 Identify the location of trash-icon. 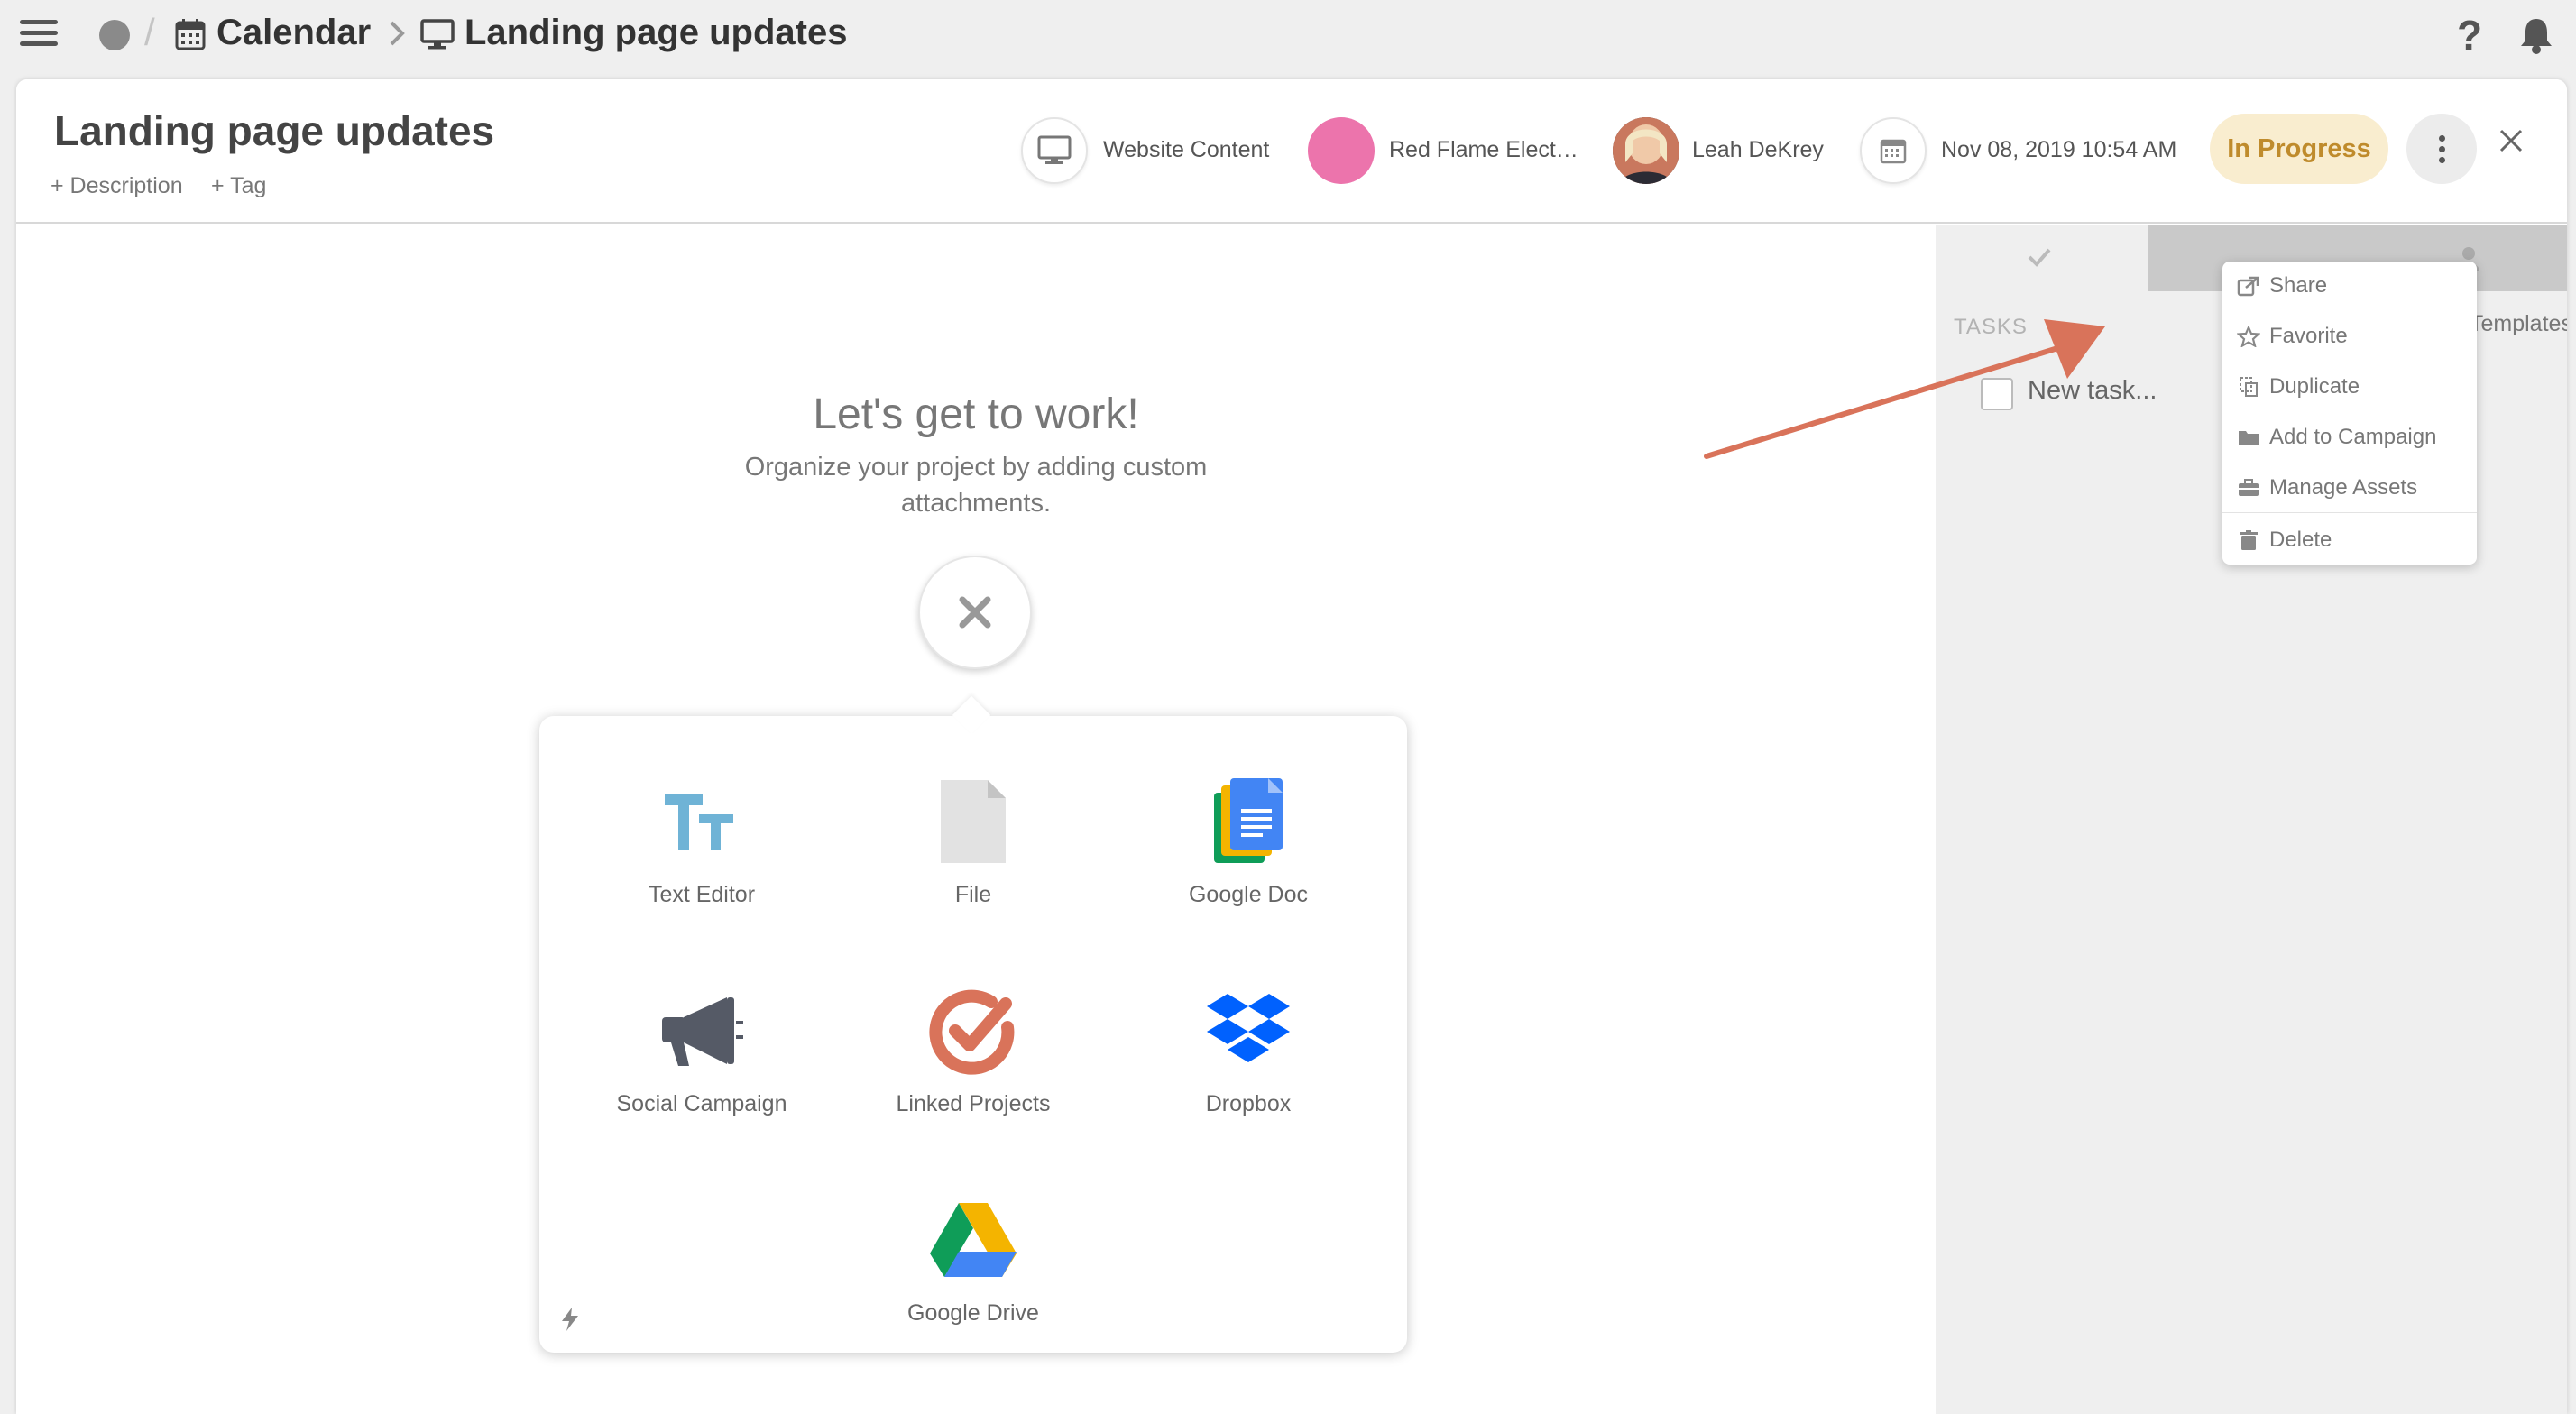
(2249, 540).